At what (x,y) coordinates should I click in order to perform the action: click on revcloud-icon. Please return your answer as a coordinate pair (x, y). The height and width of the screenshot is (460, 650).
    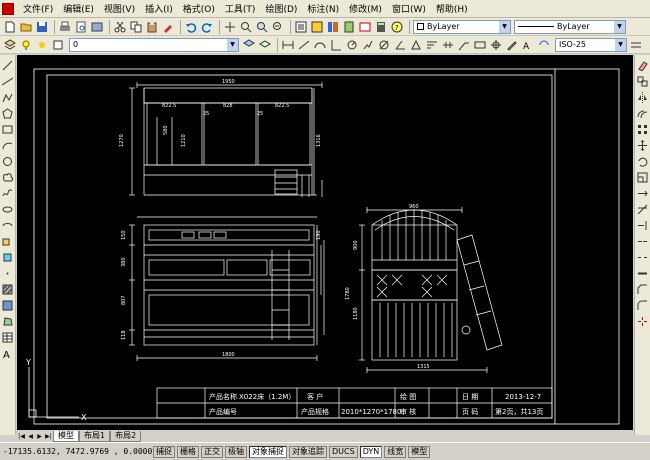
    Looking at the image, I should click on (7, 177).